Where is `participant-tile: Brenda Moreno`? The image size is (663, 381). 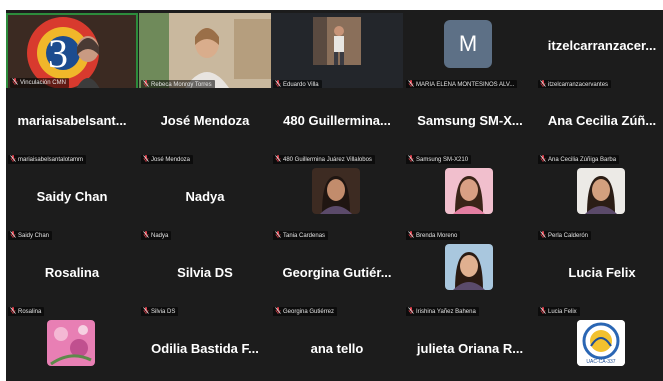
participant-tile: Brenda Moreno is located at coordinates (470, 203).